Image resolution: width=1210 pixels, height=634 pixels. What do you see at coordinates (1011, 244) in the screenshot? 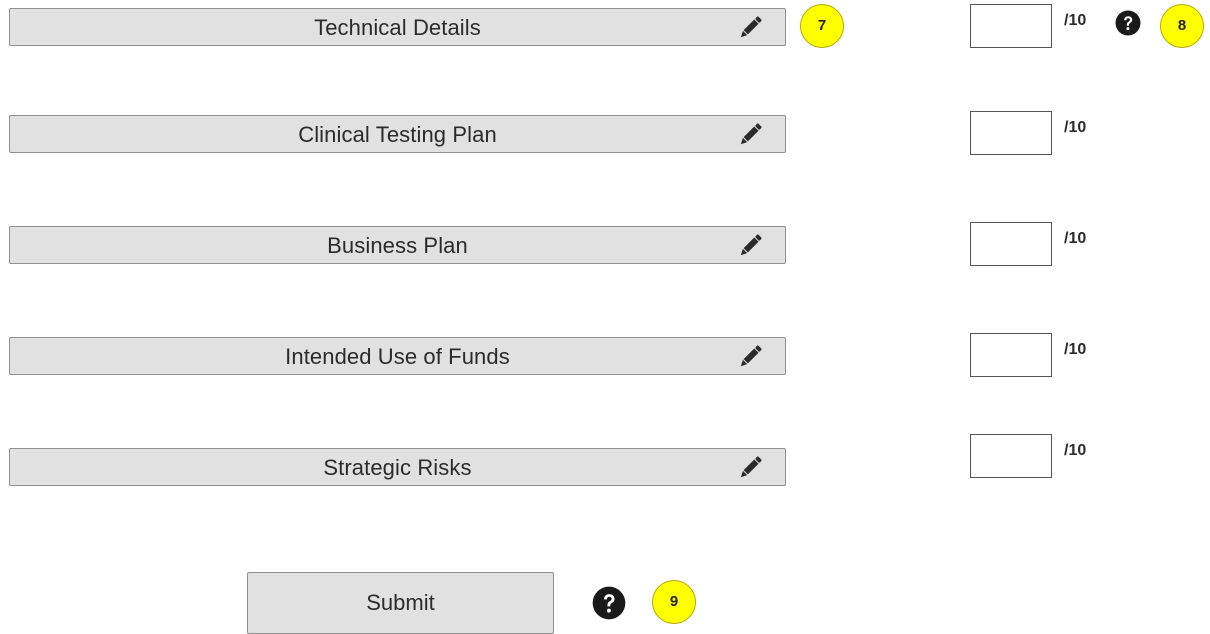
I see `business-plan-score-input` at bounding box center [1011, 244].